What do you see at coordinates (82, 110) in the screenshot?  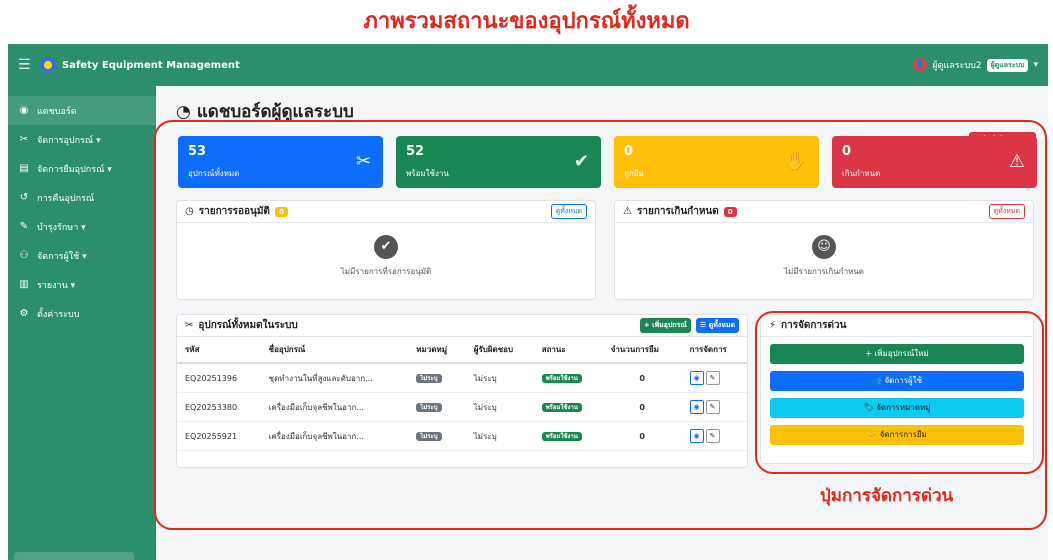 I see `sidebar-item-dashboard: ◉ แดชบอร์ด` at bounding box center [82, 110].